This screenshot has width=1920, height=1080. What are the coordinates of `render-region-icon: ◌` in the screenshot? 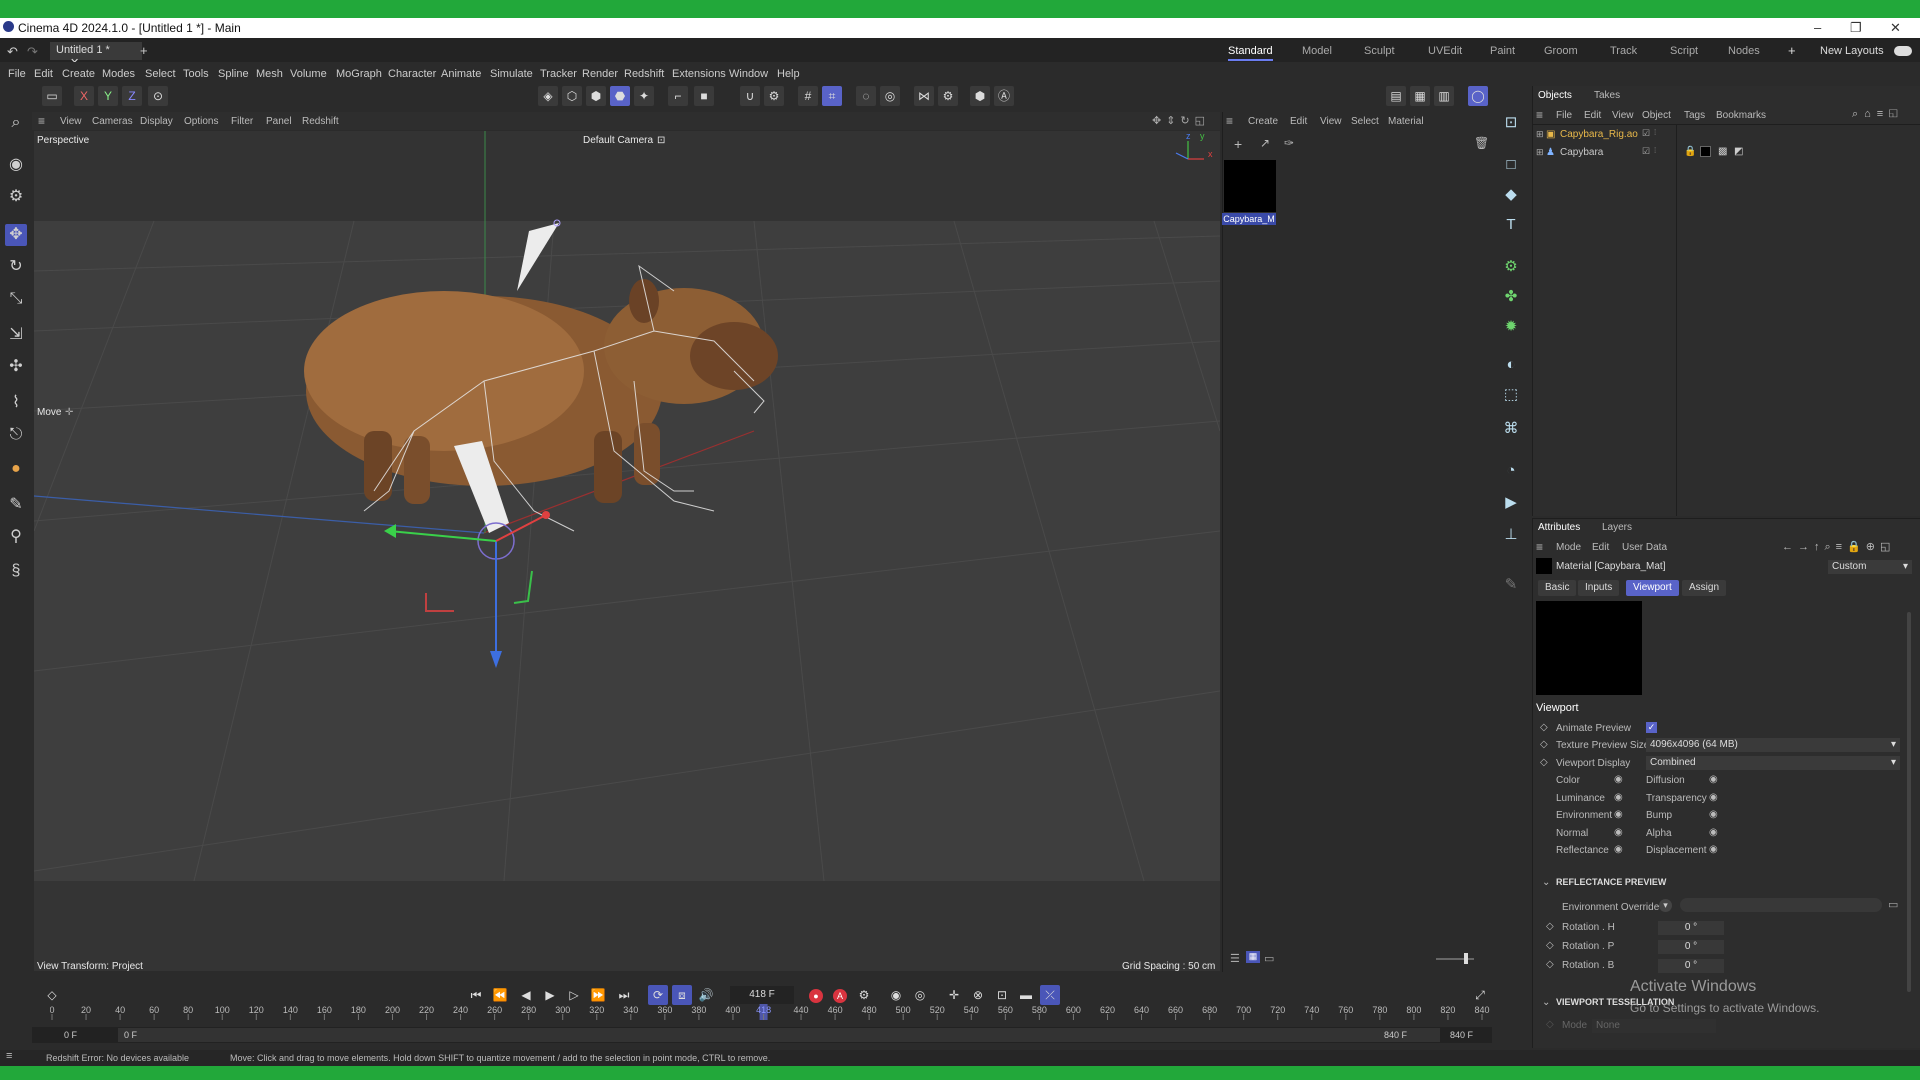 It's located at (866, 96).